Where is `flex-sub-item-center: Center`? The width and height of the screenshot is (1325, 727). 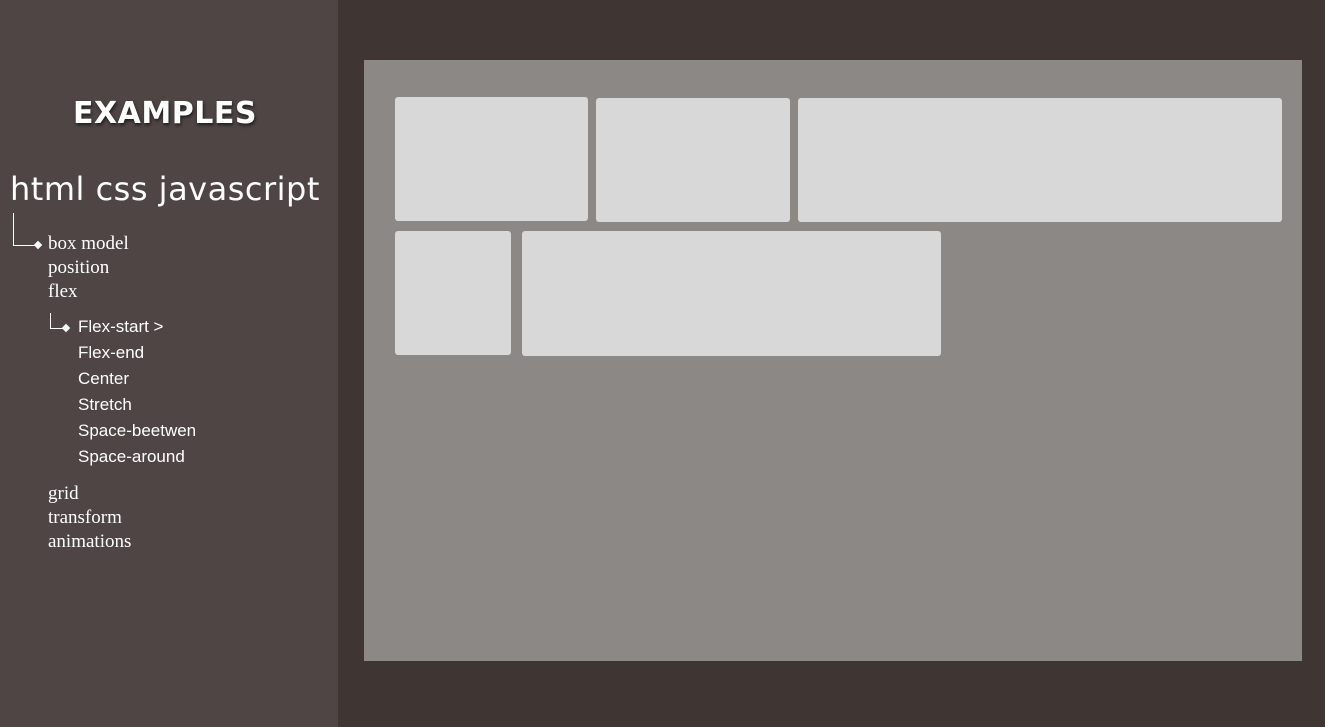
flex-sub-item-center: Center is located at coordinates (103, 379).